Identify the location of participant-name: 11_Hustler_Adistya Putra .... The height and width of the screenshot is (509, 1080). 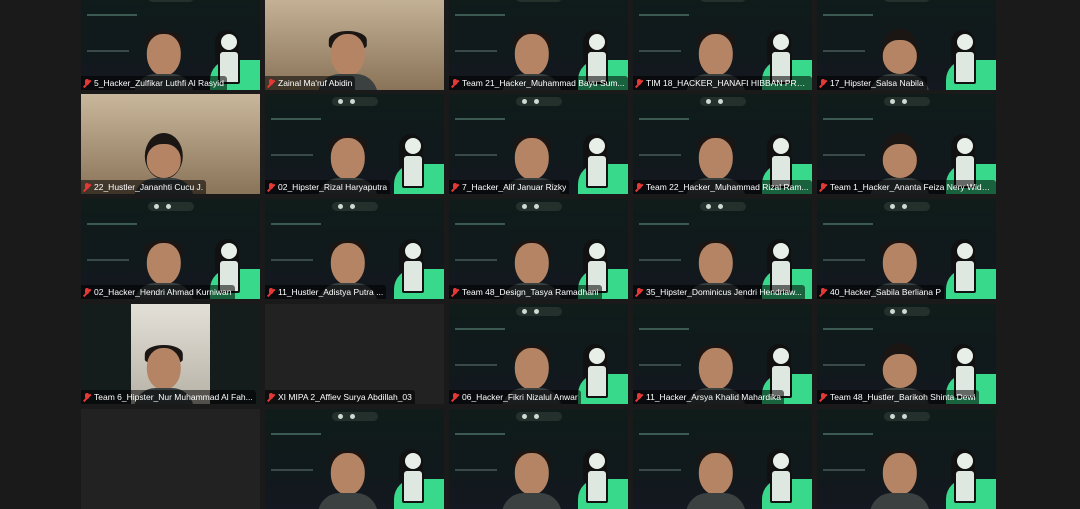
(331, 292).